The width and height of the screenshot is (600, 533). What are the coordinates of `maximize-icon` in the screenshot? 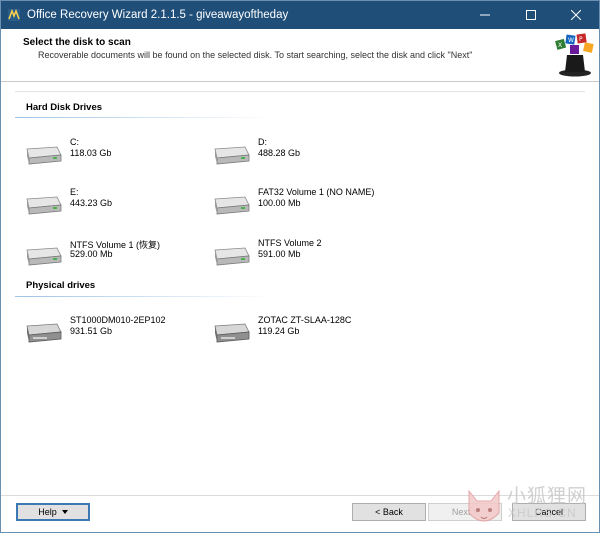 It's located at (531, 15).